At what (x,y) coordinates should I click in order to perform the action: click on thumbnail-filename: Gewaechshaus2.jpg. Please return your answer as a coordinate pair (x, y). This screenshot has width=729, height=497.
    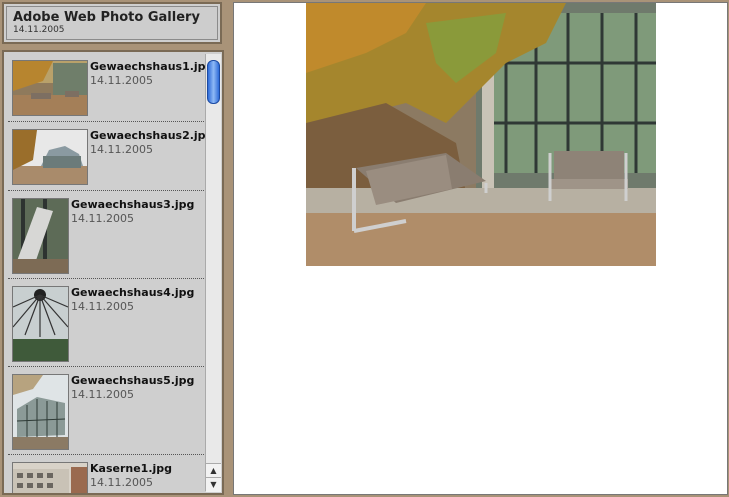
    Looking at the image, I should click on (148, 135).